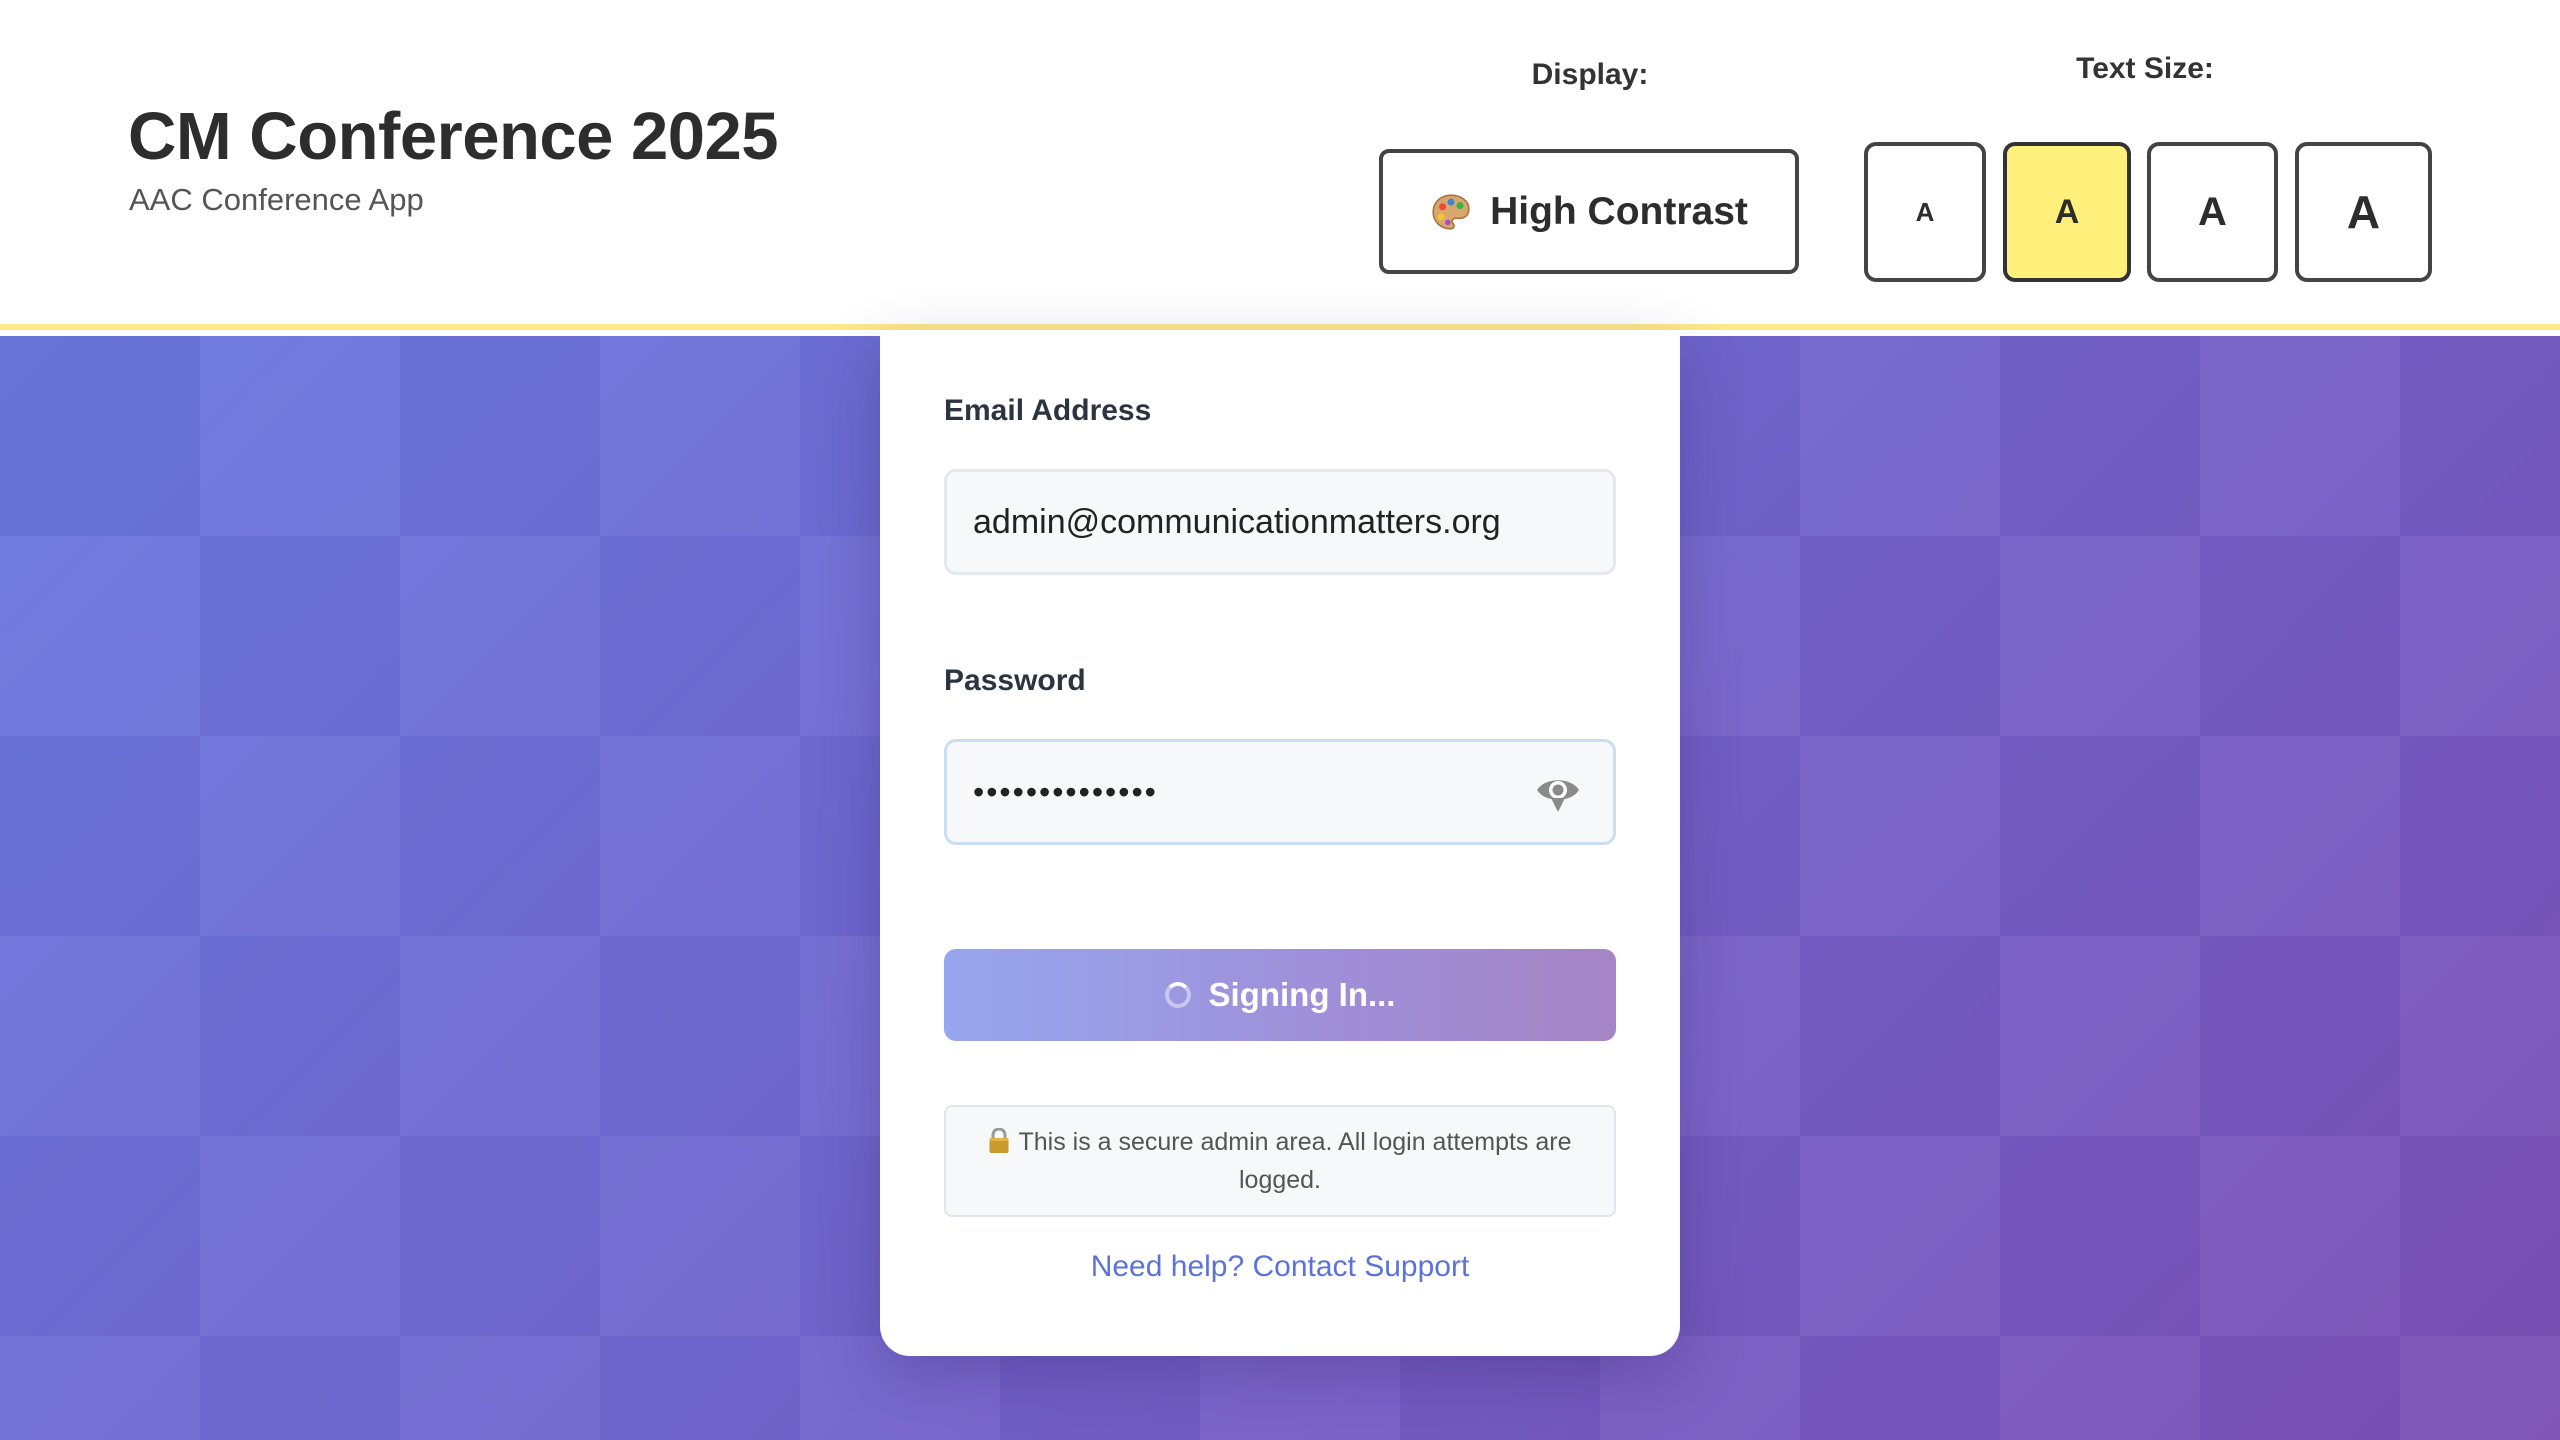 The image size is (2560, 1440). What do you see at coordinates (1280, 1267) in the screenshot?
I see `contact-support-link: Need help? Contact Support` at bounding box center [1280, 1267].